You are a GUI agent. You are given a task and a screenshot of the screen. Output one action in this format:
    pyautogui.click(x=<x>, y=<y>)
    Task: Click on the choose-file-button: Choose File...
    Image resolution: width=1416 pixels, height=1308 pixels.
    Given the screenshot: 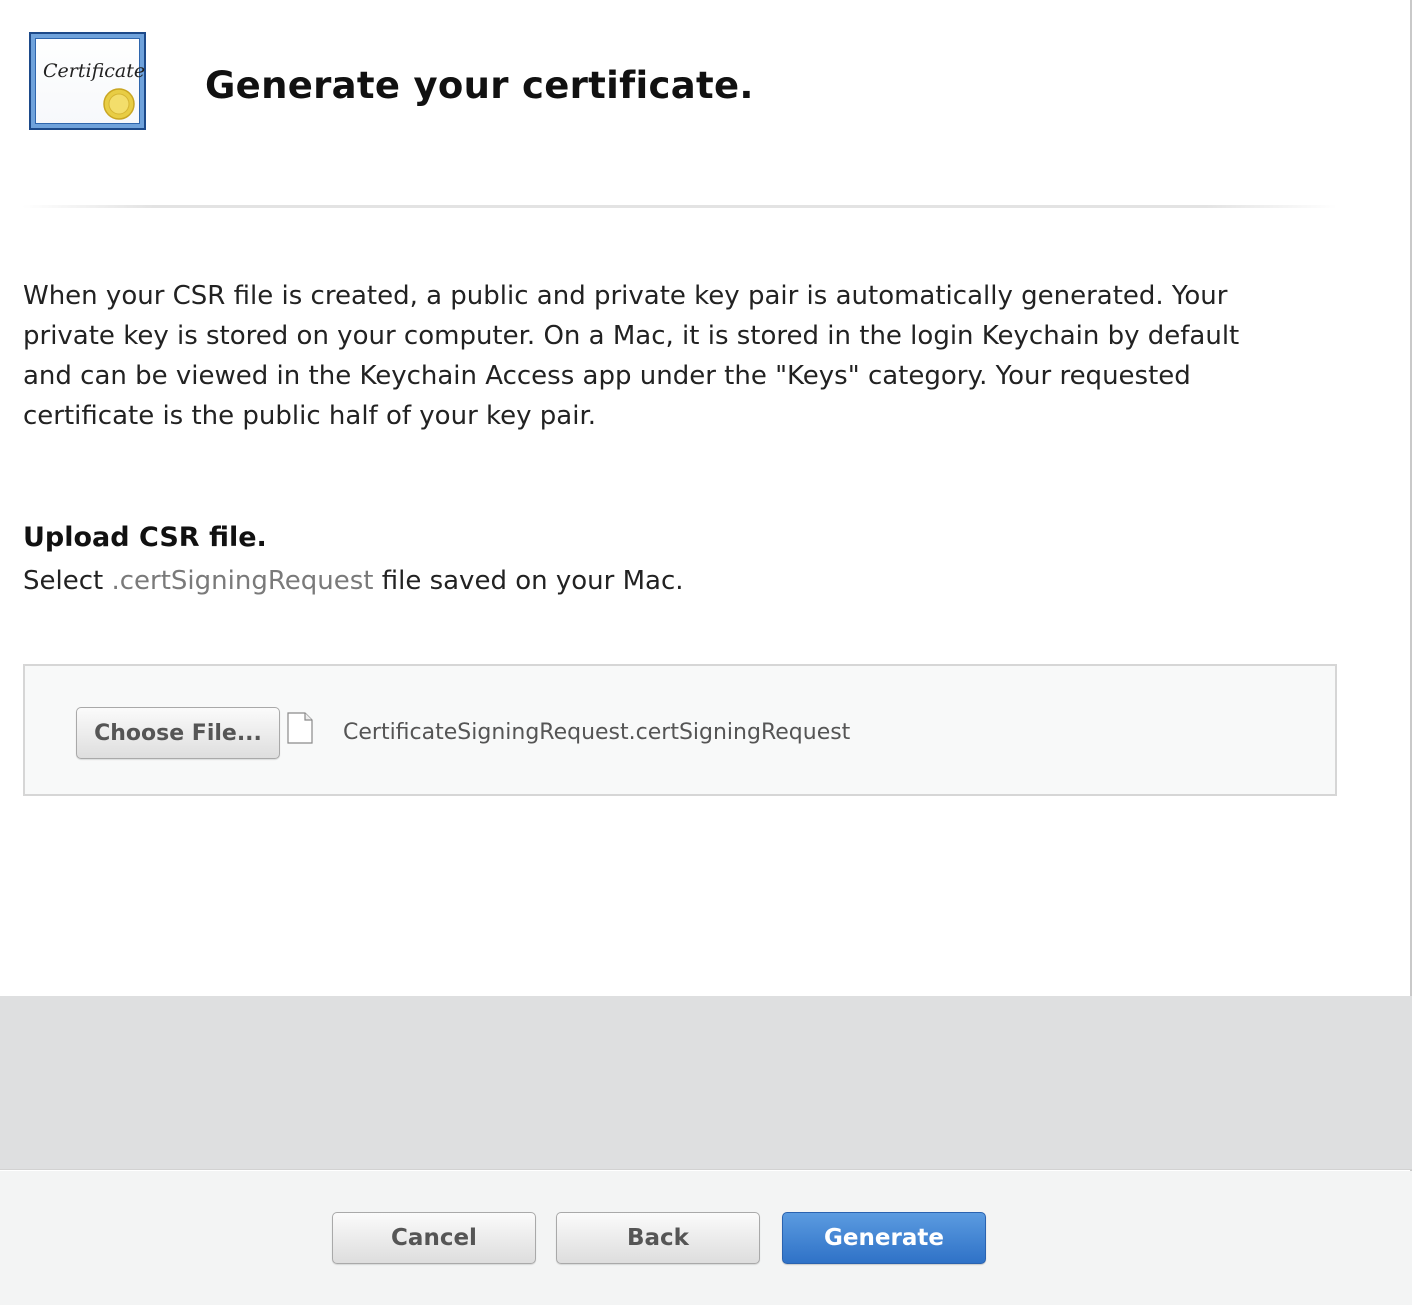 What is the action you would take?
    pyautogui.click(x=178, y=733)
    